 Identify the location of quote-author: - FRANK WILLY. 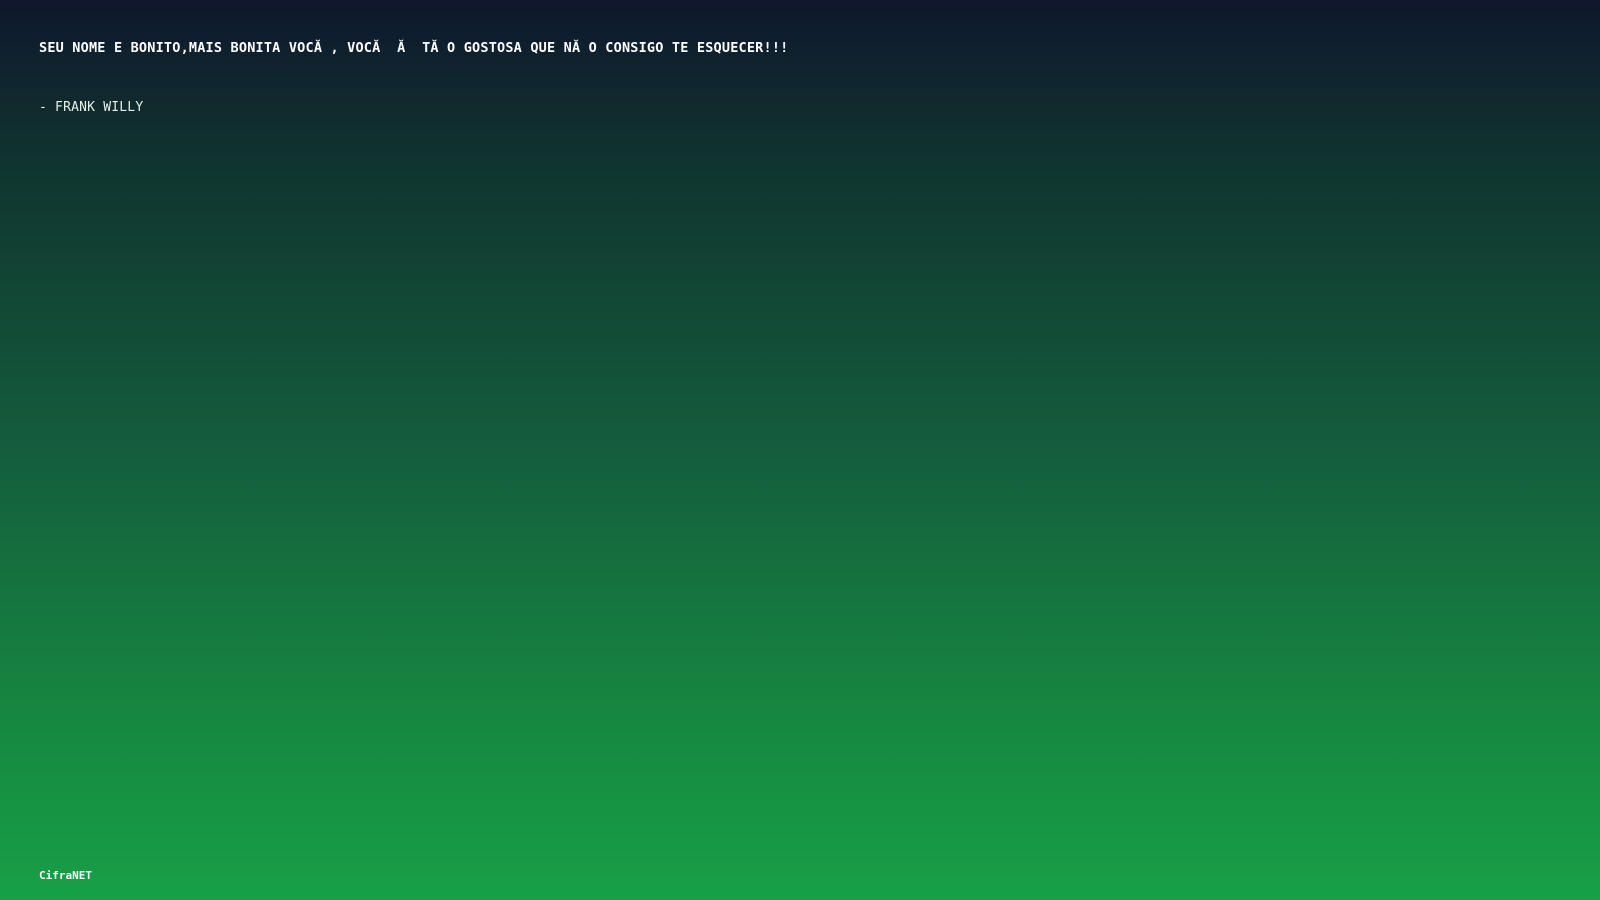
(91, 107).